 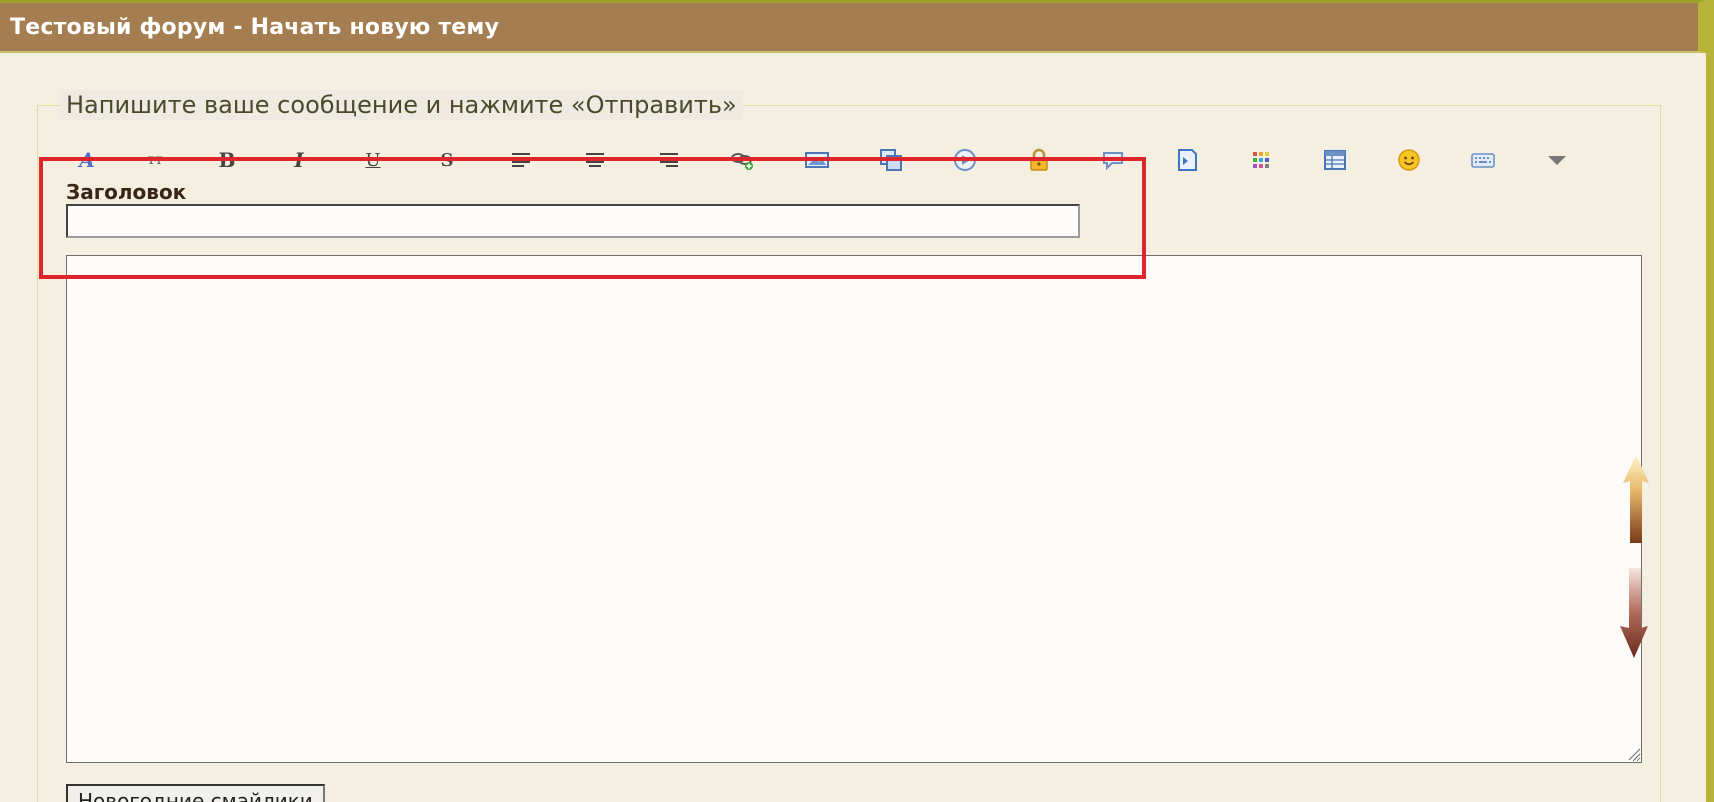 I want to click on chevron-down-icon, so click(x=1557, y=160).